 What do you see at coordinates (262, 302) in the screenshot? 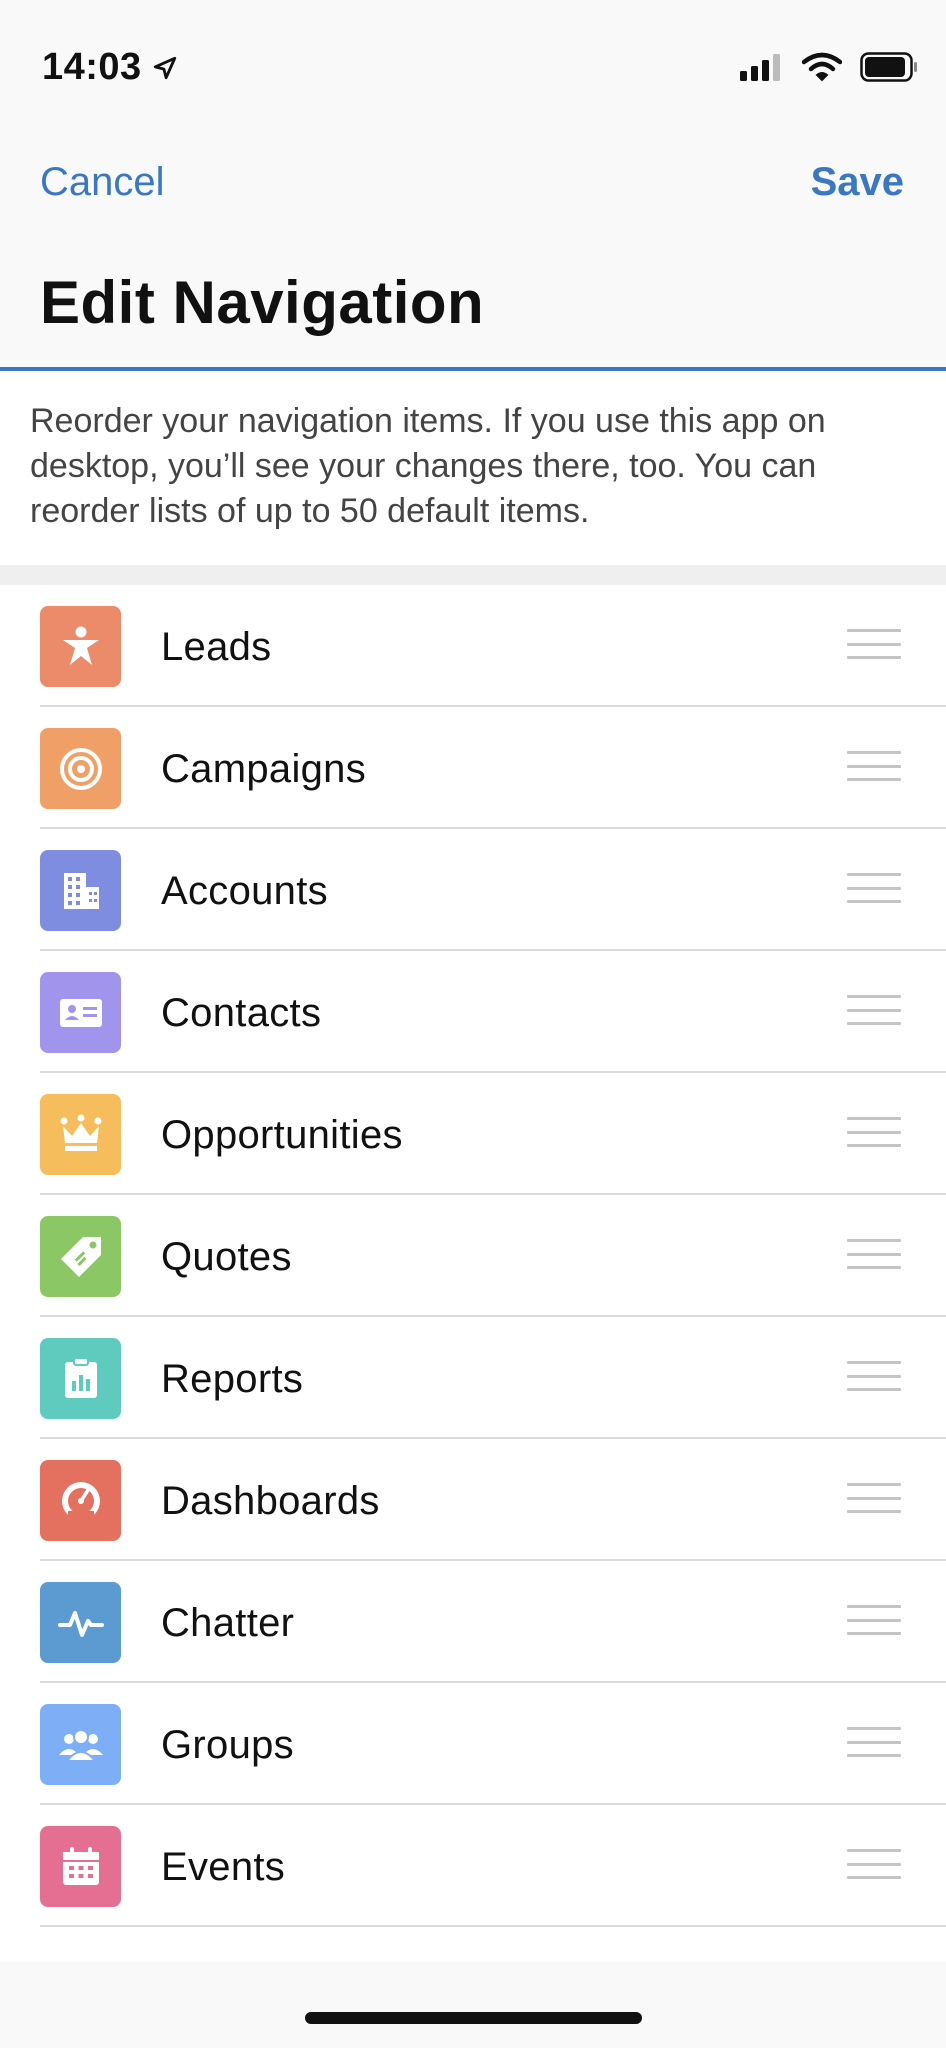
I see `page-title: Edit Navigation` at bounding box center [262, 302].